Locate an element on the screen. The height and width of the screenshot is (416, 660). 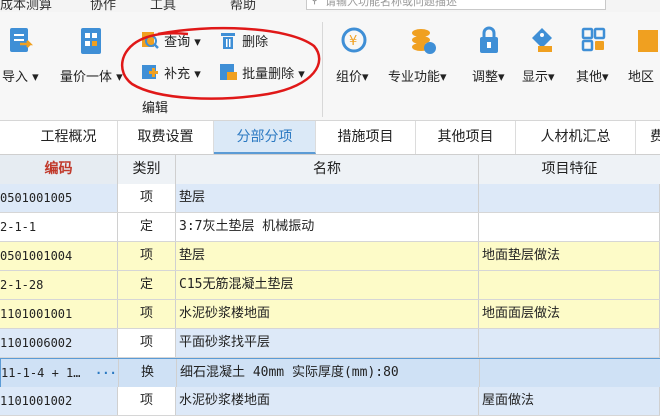
table-row: 0501001004 项 垫层 地面垫层做法 is located at coordinates (330, 256).